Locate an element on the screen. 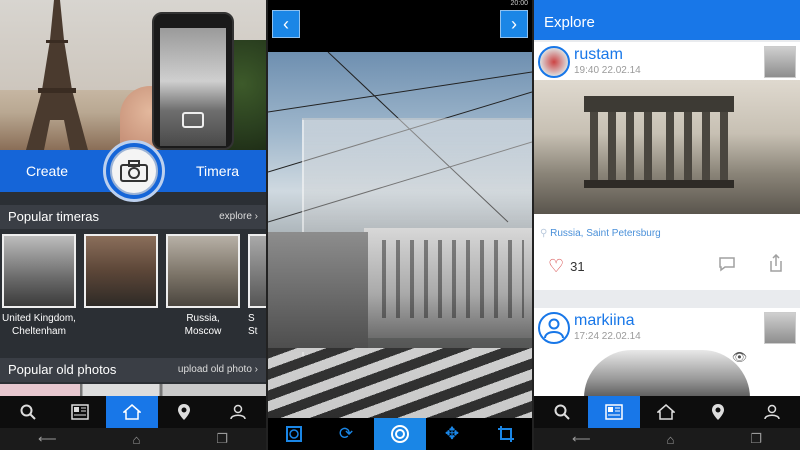 This screenshot has width=800, height=450. chevron-right-icon: › is located at coordinates (514, 23).